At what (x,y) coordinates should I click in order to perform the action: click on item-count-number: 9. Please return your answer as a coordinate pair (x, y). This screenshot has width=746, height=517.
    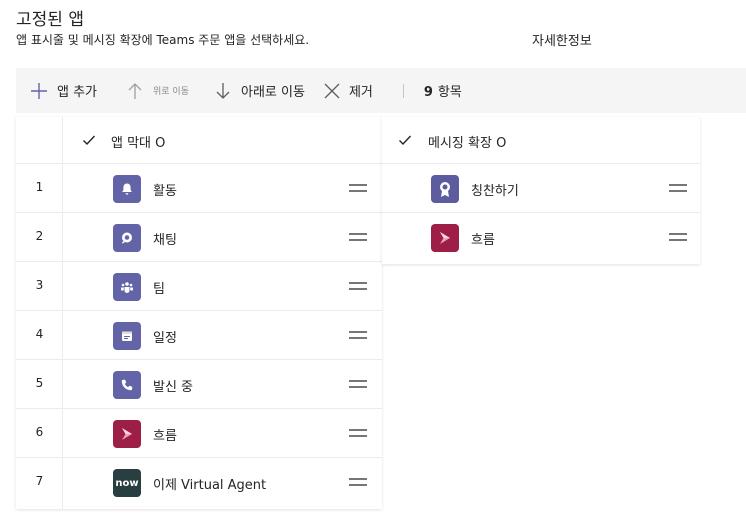
    Looking at the image, I should click on (428, 92).